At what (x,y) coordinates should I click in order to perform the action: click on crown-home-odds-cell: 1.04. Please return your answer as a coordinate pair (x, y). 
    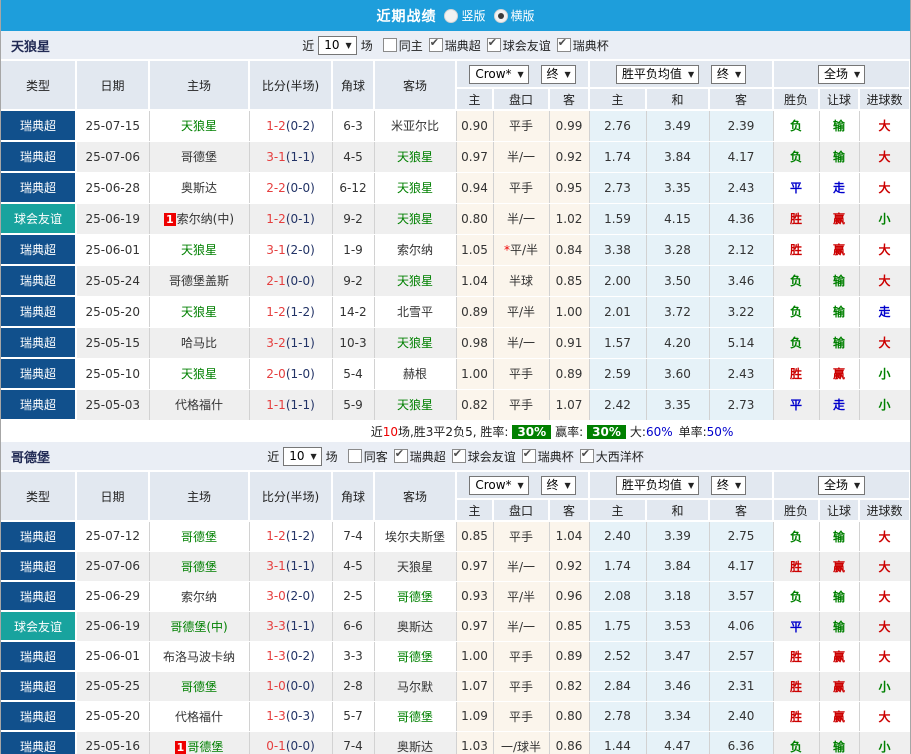
    Looking at the image, I should click on (475, 281).